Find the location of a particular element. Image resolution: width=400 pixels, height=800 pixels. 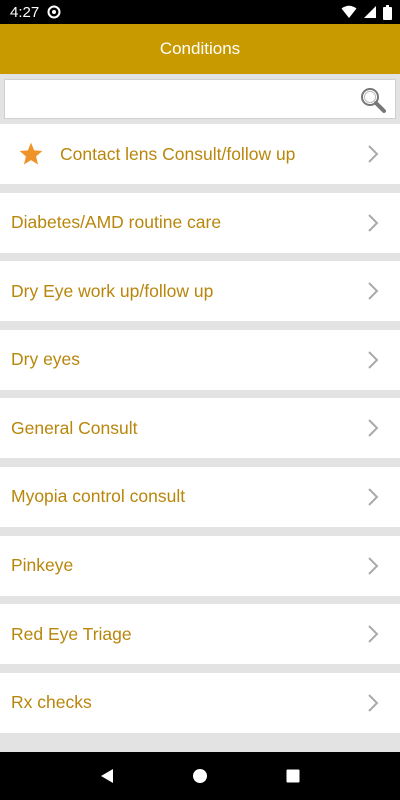

system-nav-bar is located at coordinates (200, 776).